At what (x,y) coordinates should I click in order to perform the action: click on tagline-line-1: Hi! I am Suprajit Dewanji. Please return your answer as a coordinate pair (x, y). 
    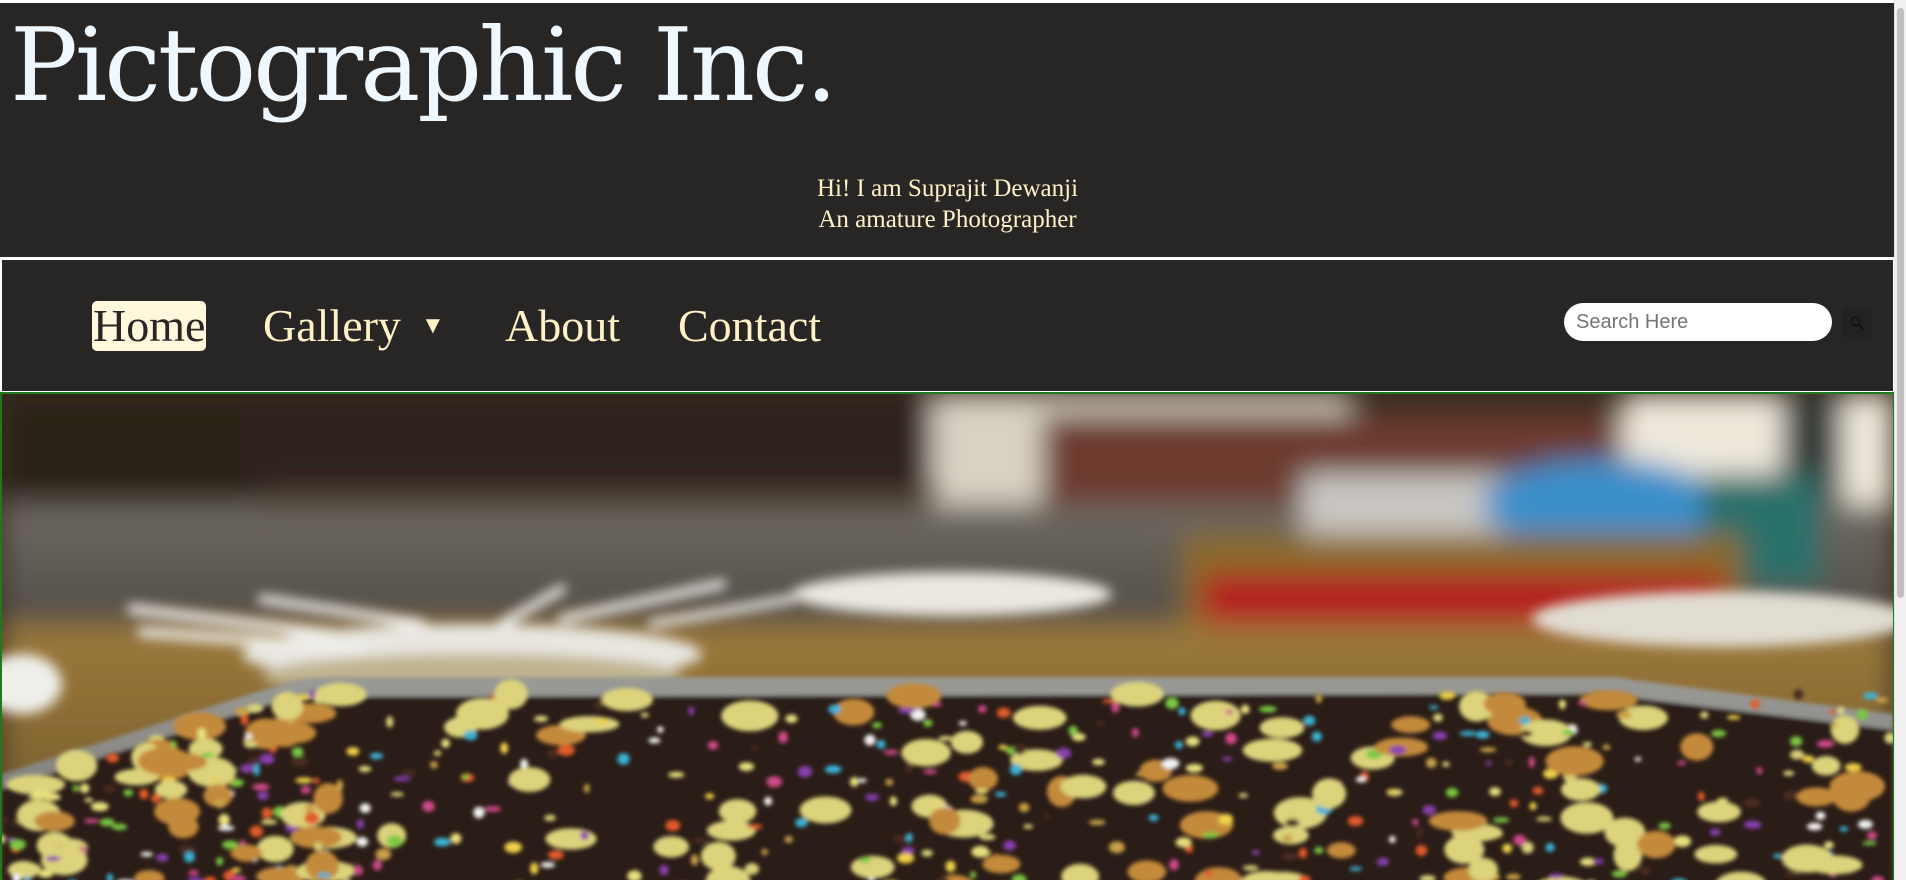
    Looking at the image, I should click on (947, 188).